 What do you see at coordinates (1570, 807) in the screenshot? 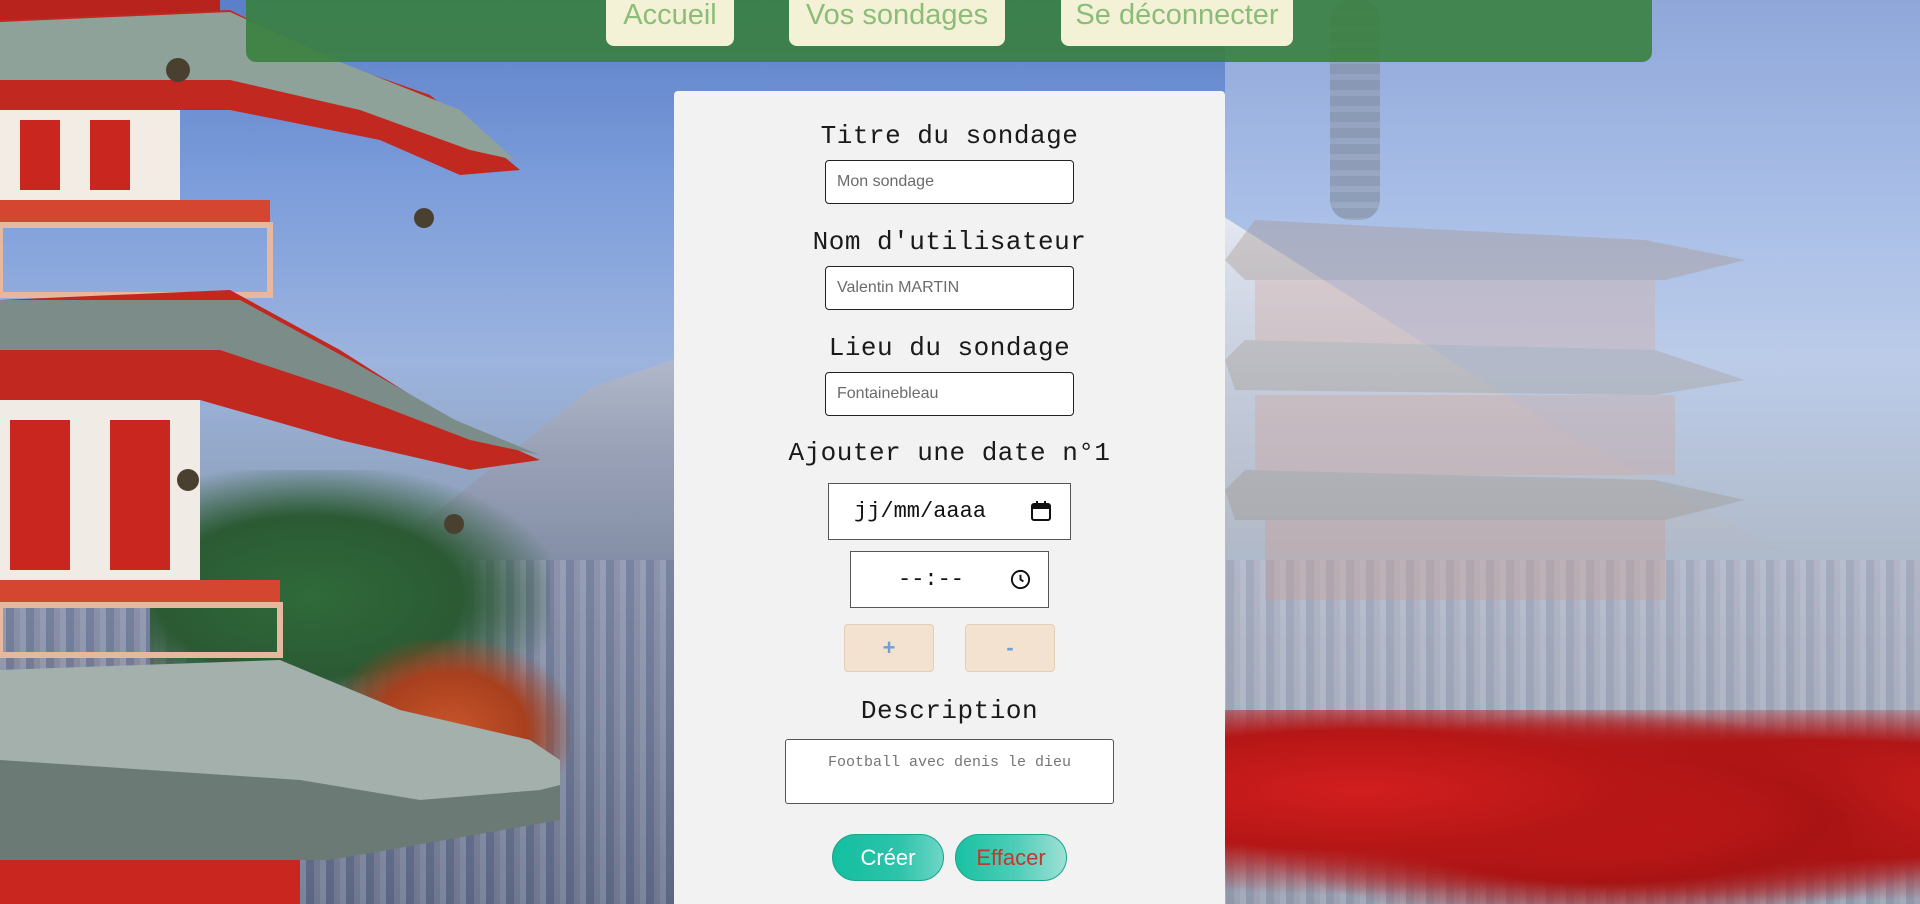
I see `background-red-maples` at bounding box center [1570, 807].